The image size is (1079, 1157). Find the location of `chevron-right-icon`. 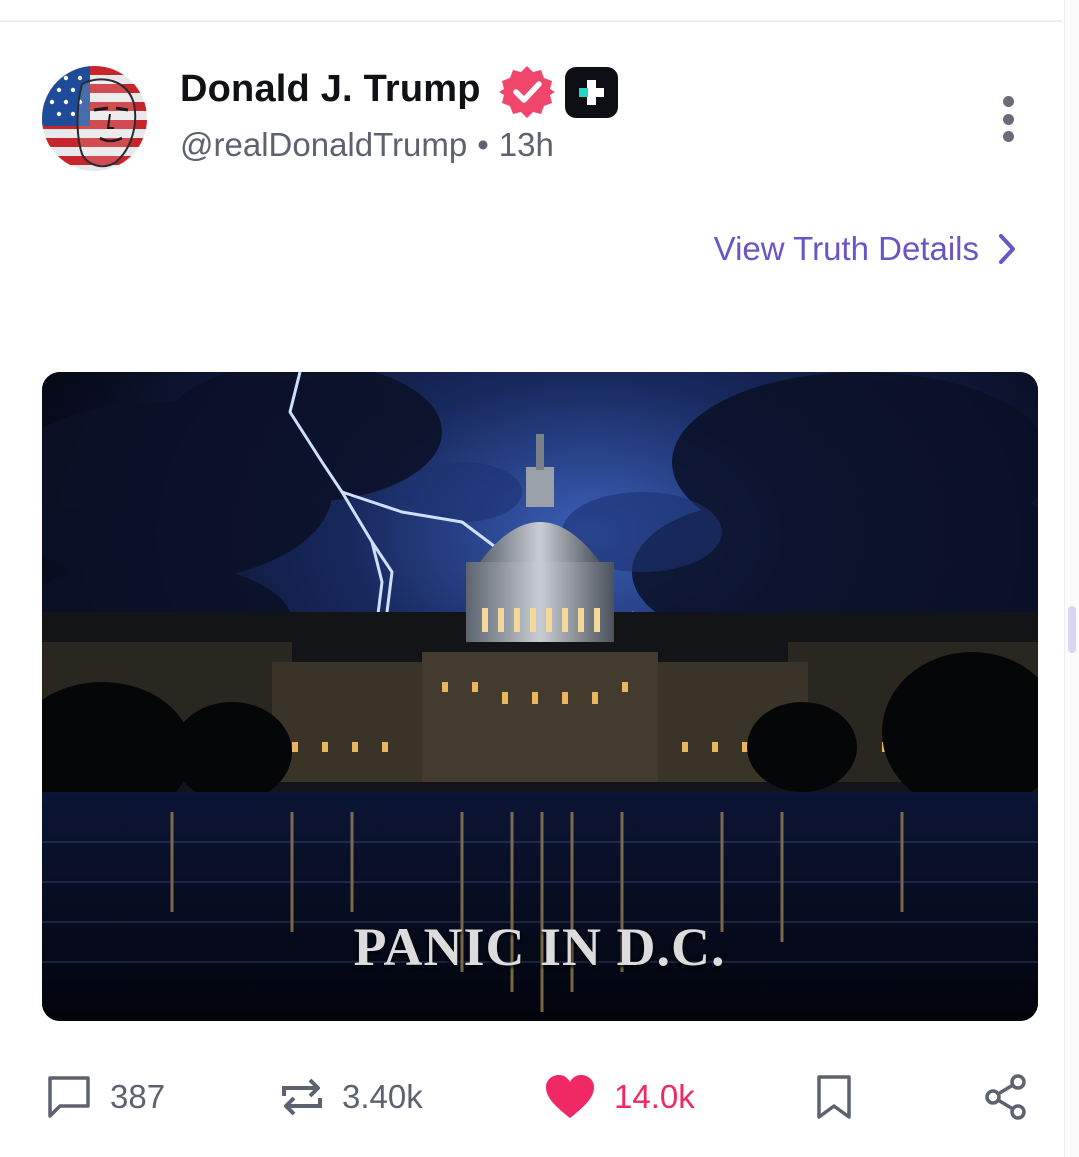

chevron-right-icon is located at coordinates (1007, 249).